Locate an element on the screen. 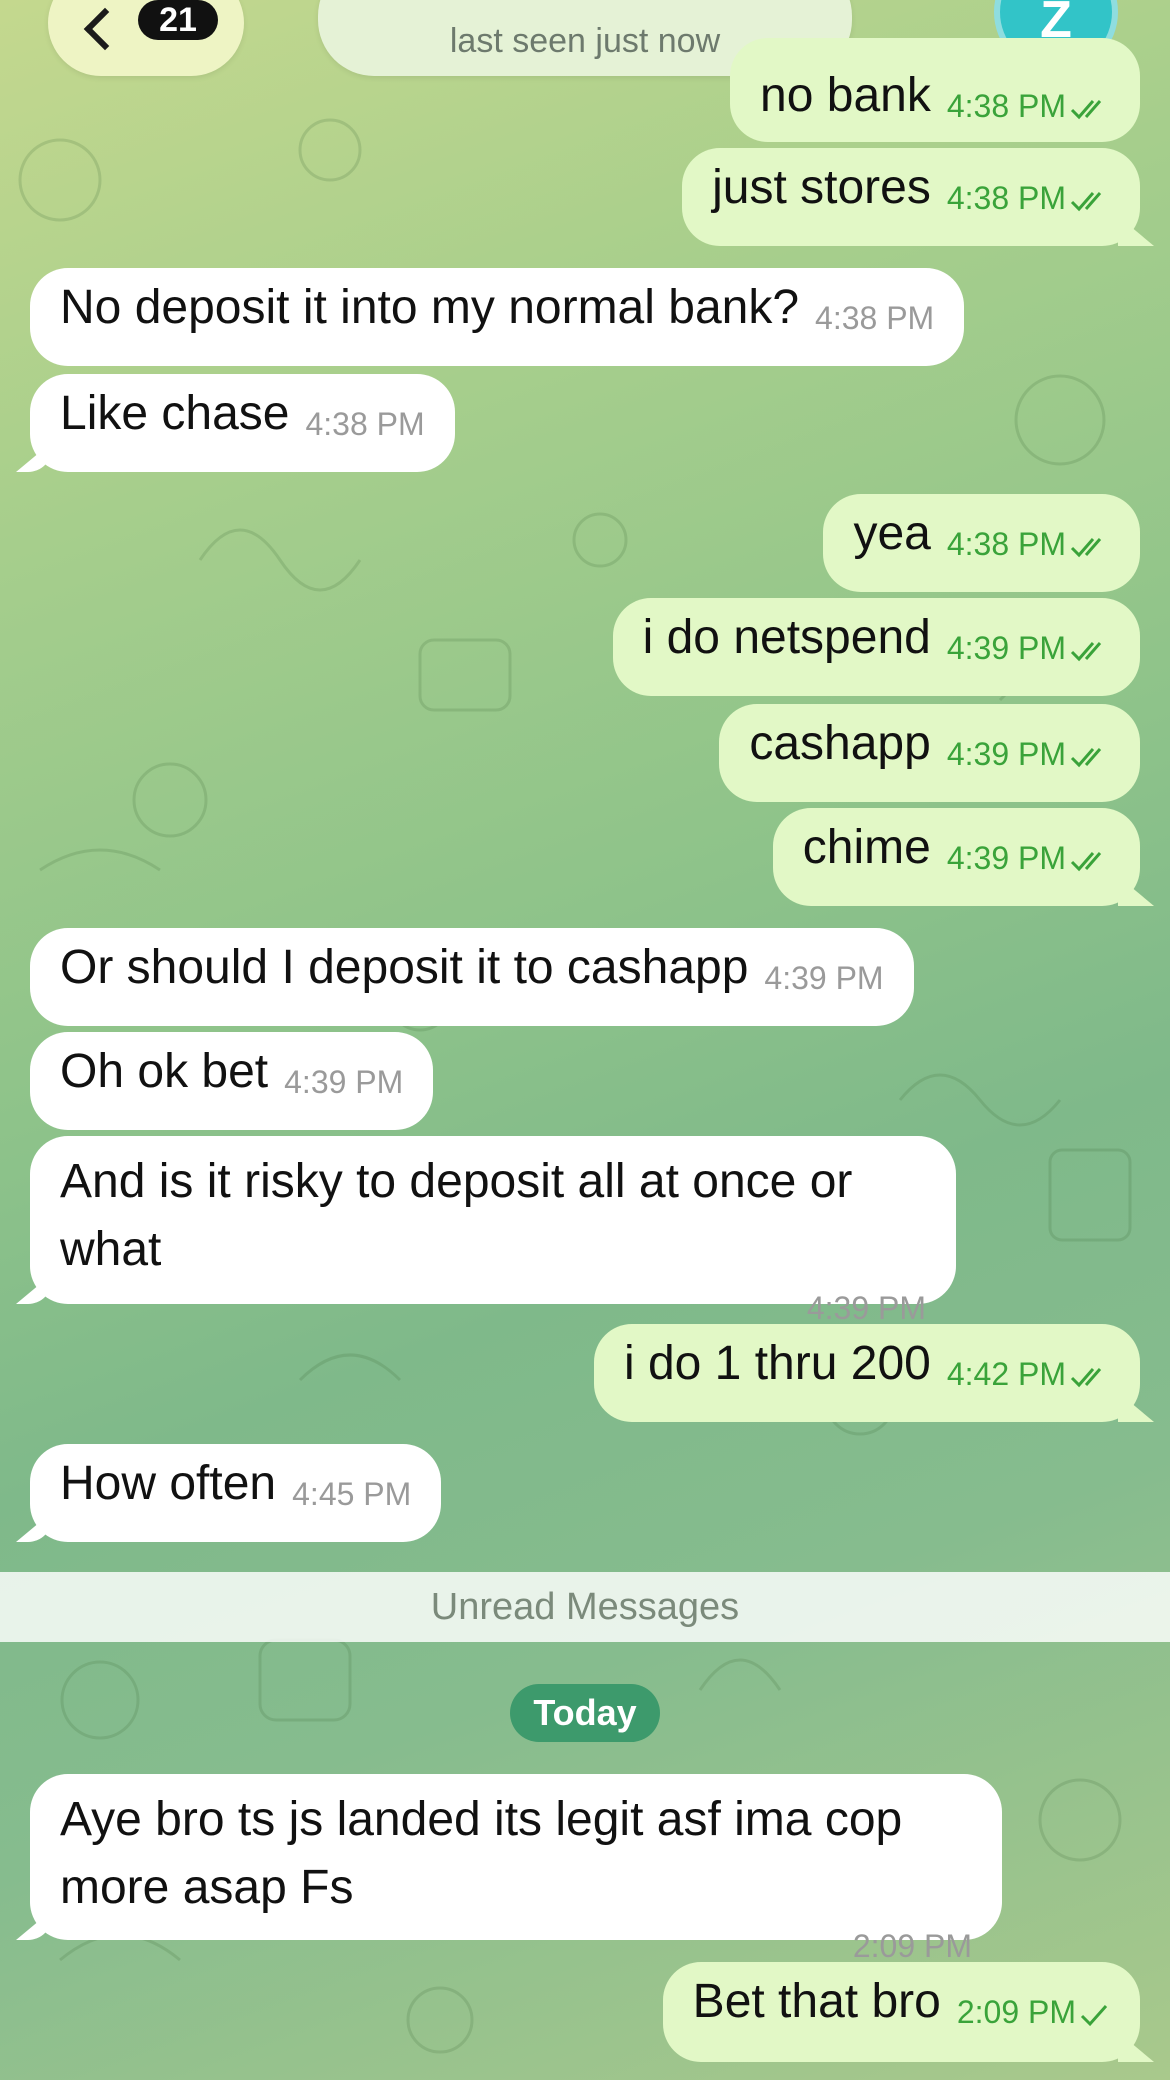  date-separator: Today is located at coordinates (585, 1713).